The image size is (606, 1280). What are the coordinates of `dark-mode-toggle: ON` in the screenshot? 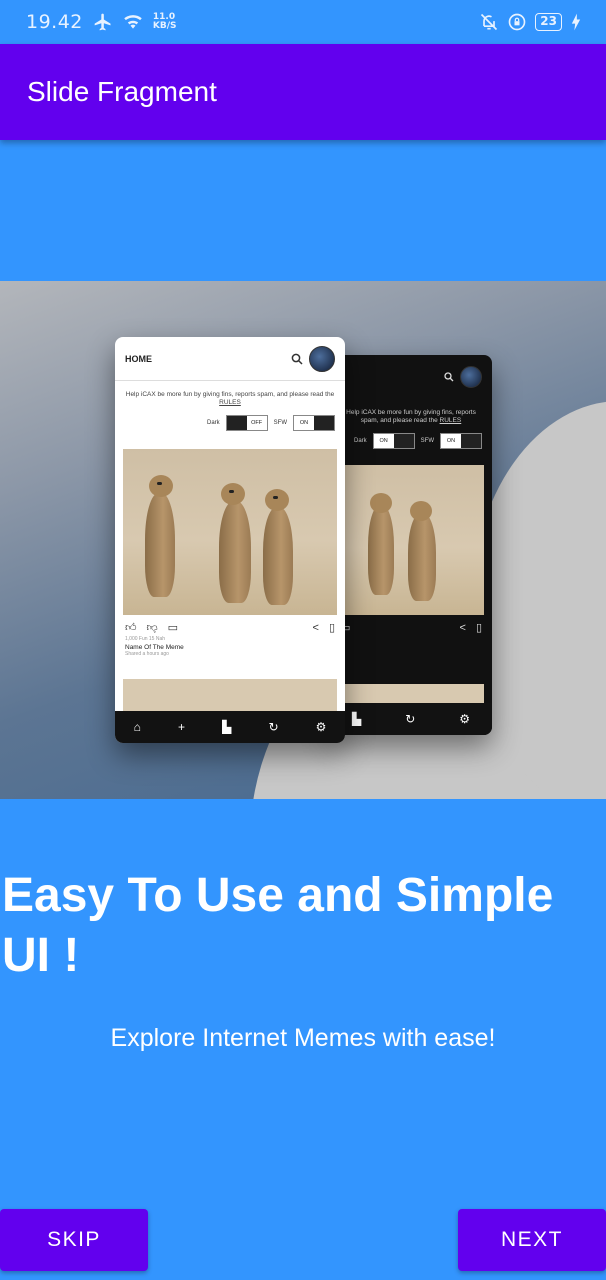 It's located at (393, 441).